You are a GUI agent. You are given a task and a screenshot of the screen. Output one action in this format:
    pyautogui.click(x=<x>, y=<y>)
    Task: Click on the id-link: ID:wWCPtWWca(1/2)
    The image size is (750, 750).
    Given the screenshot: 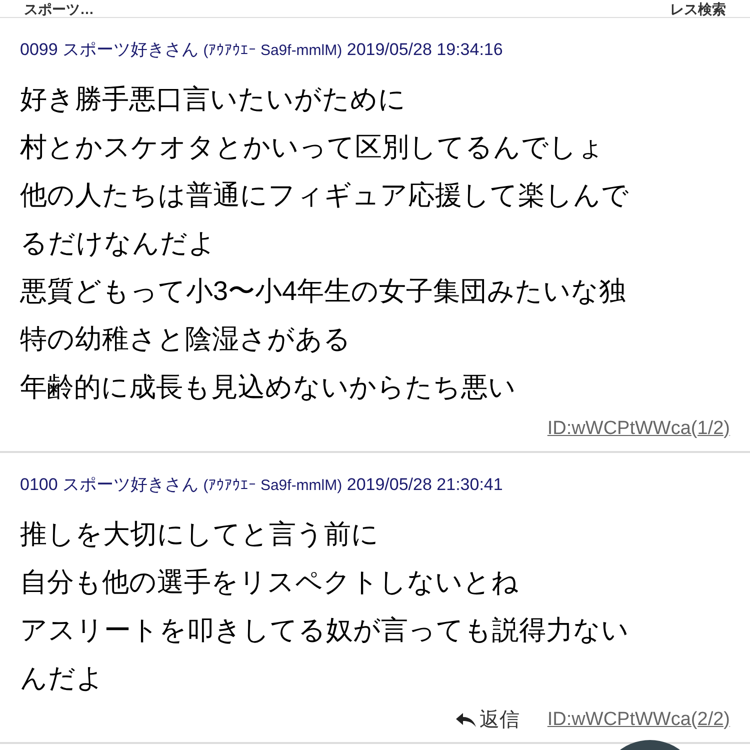 What is the action you would take?
    pyautogui.click(x=638, y=429)
    